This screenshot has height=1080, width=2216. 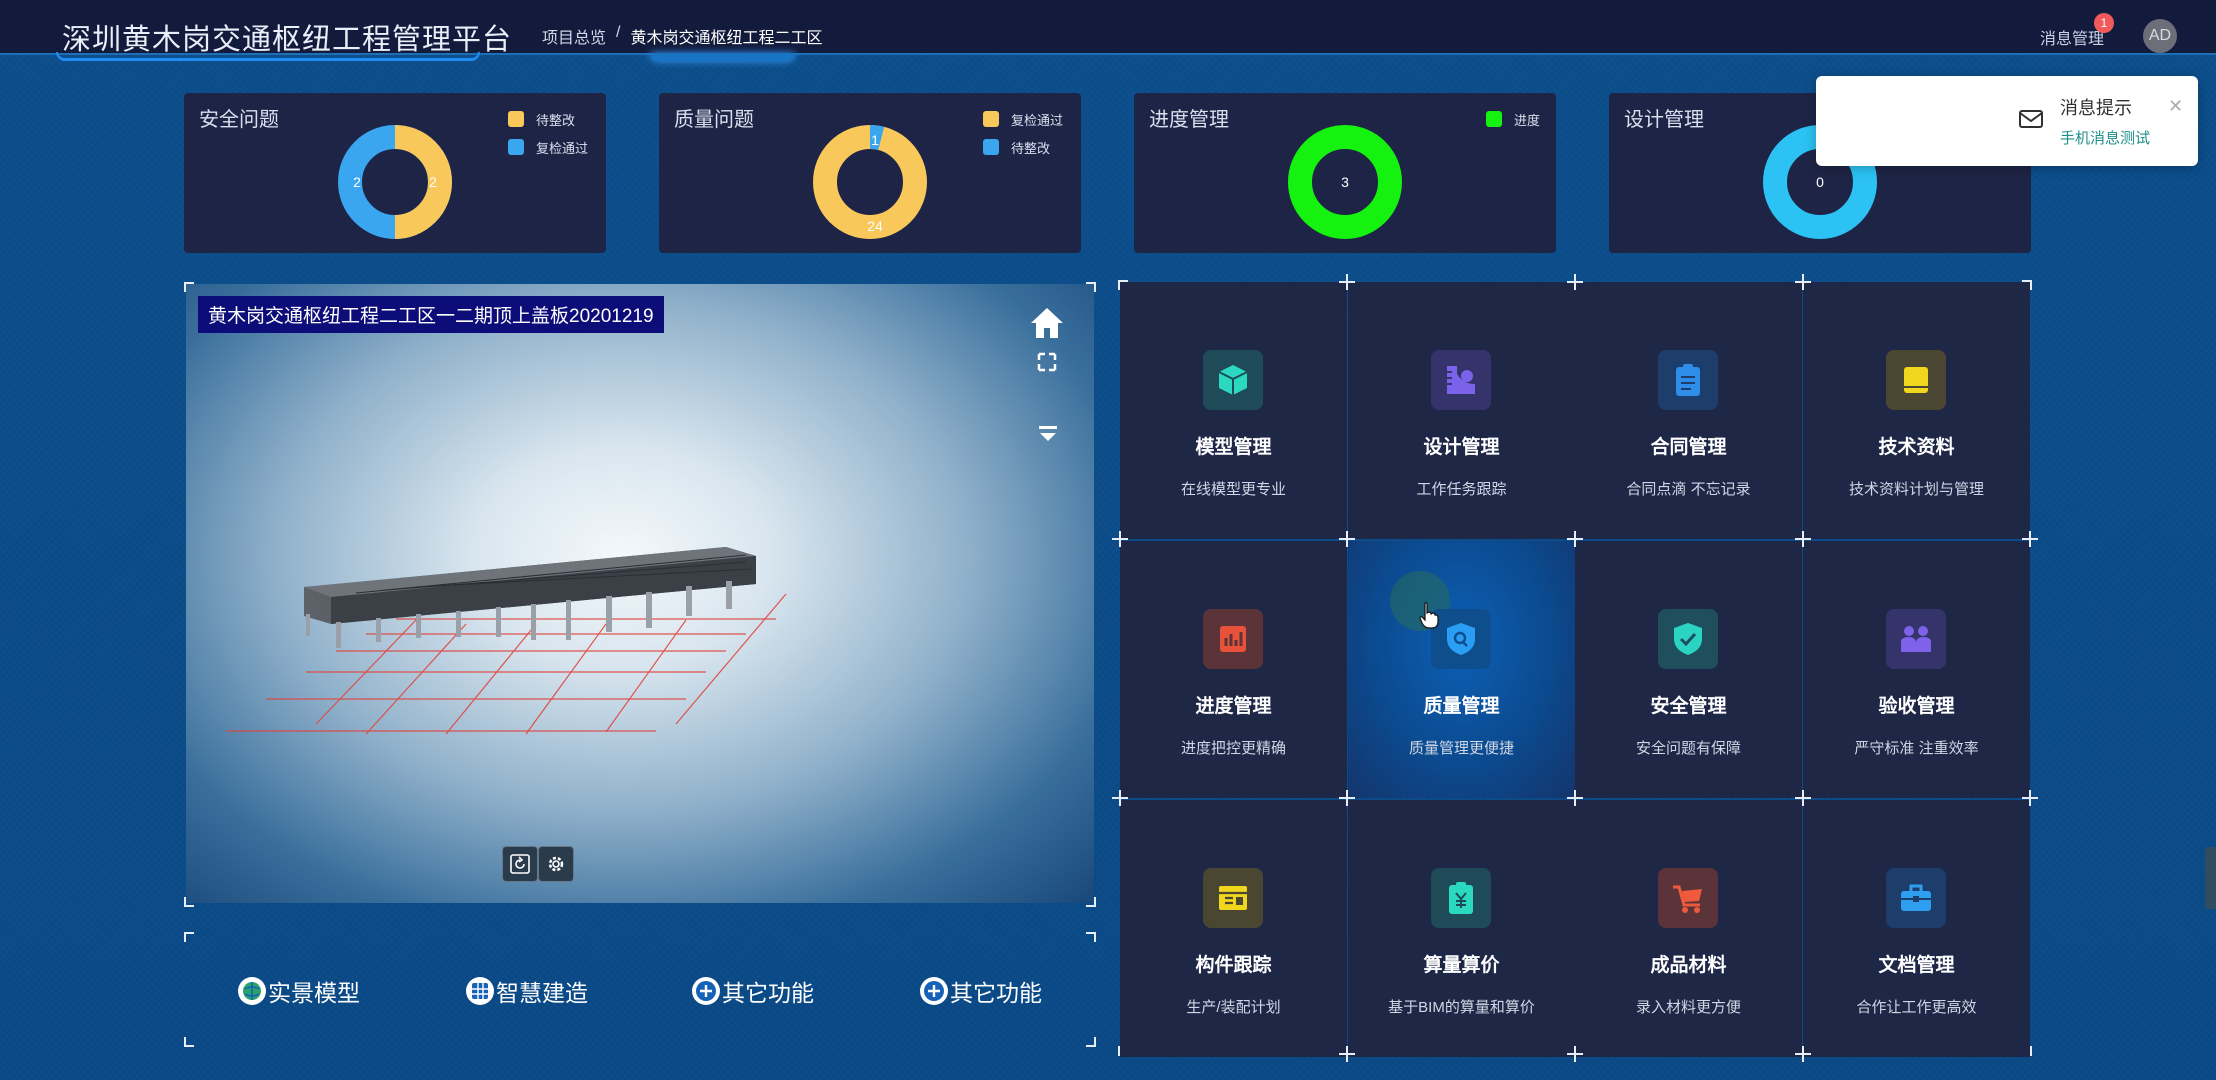 What do you see at coordinates (1233, 965) in the screenshot?
I see `module-title: 构件跟踪` at bounding box center [1233, 965].